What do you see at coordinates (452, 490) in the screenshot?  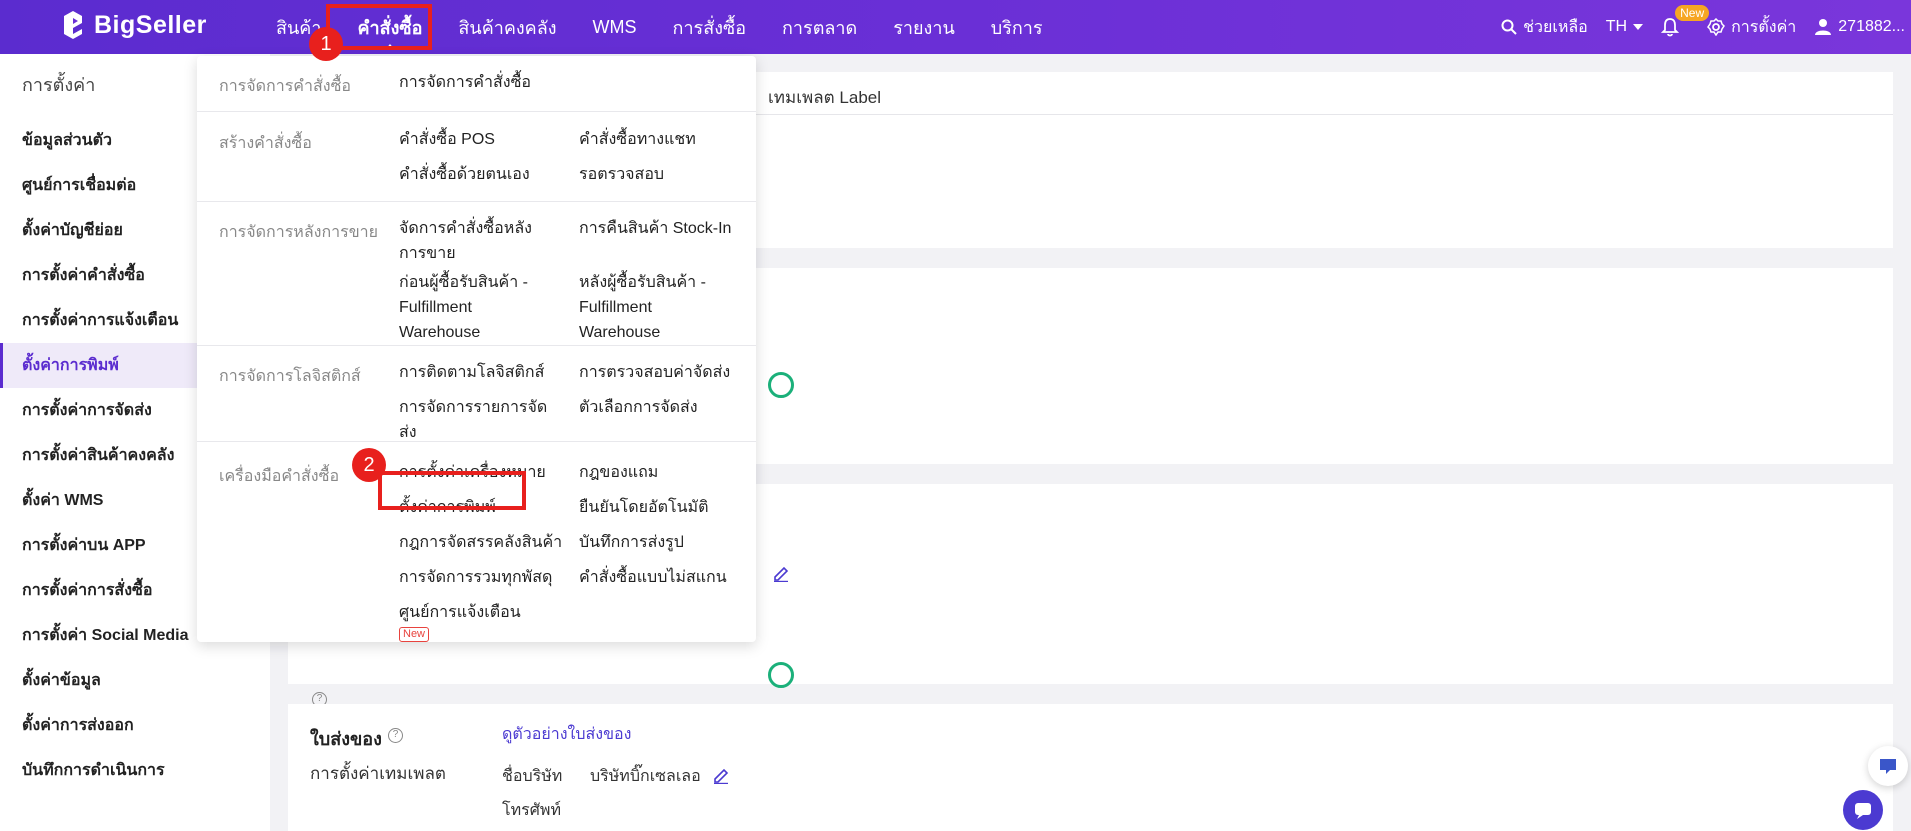 I see `highlight-box-print-settings` at bounding box center [452, 490].